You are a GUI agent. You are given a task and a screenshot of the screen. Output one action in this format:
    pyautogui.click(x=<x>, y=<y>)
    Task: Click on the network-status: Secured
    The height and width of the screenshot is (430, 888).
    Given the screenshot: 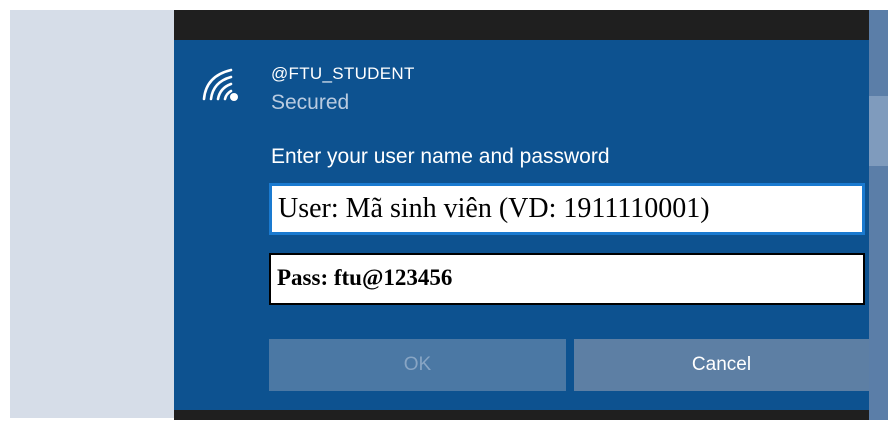 What is the action you would take?
    pyautogui.click(x=310, y=102)
    